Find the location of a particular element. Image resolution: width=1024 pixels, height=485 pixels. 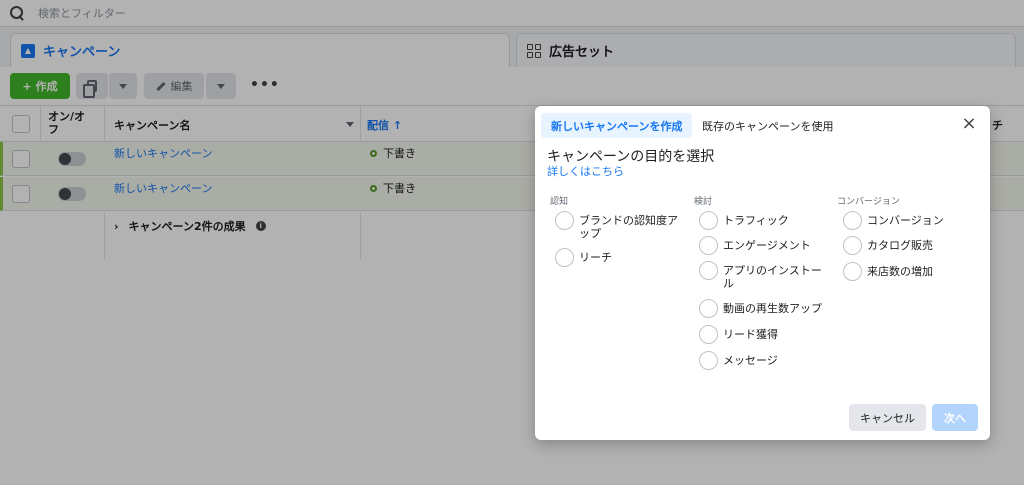

objective-label: エンゲージメント is located at coordinates (767, 245).